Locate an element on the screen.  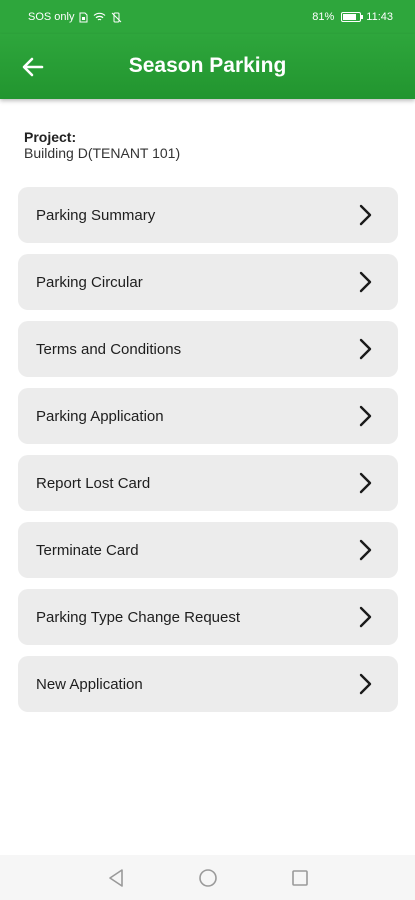
app-bar: Season Parking is located at coordinates (207, 66).